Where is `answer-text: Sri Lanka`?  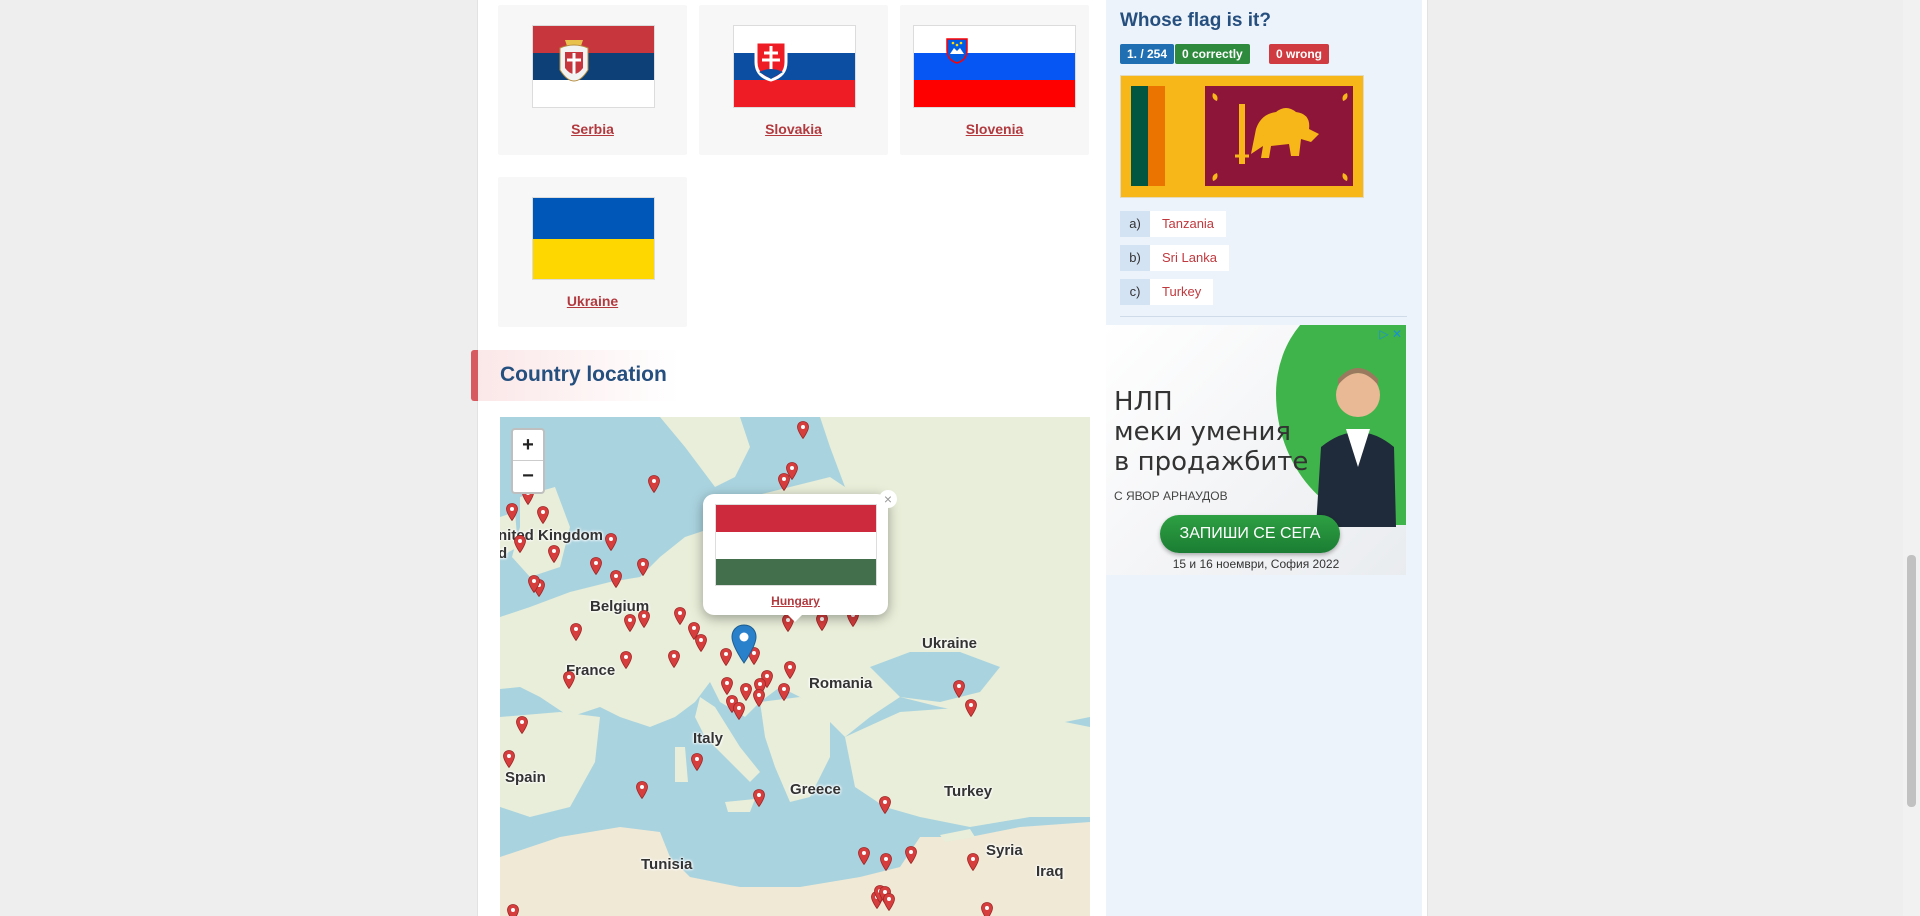
answer-text: Sri Lanka is located at coordinates (1189, 258).